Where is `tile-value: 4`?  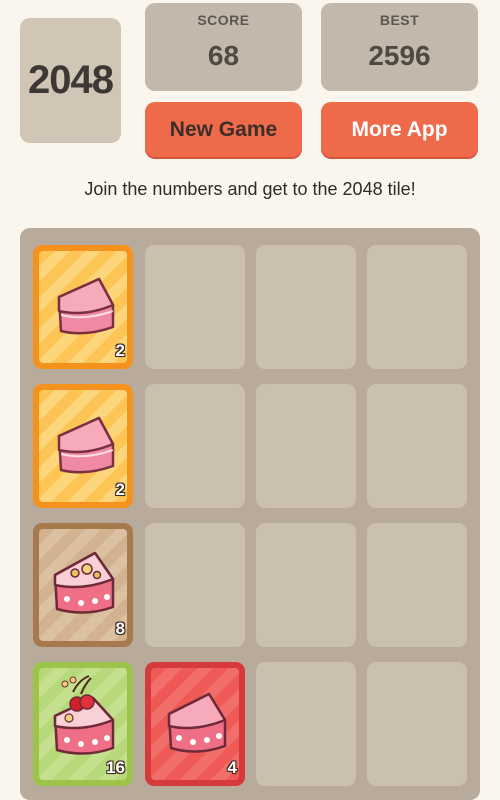 tile-value: 4 is located at coordinates (232, 767).